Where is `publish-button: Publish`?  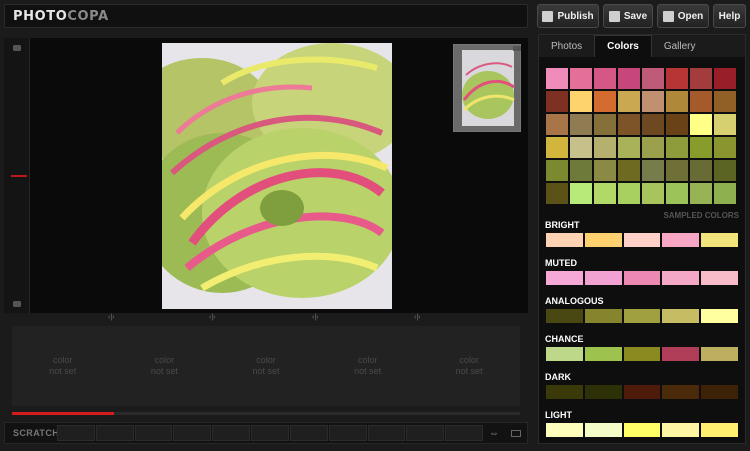 publish-button: Publish is located at coordinates (568, 16).